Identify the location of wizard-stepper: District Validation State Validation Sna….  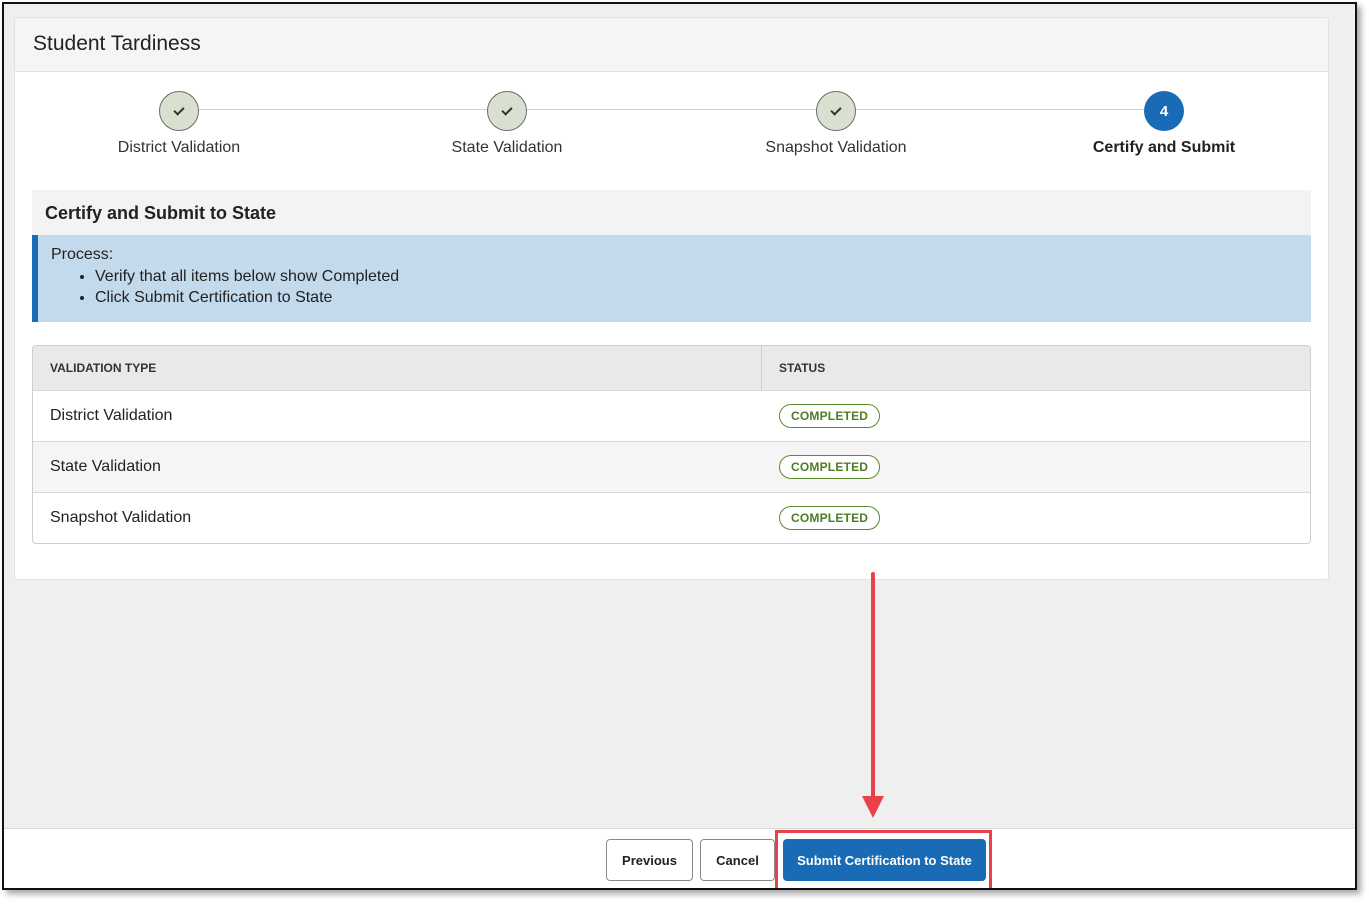
(671, 131).